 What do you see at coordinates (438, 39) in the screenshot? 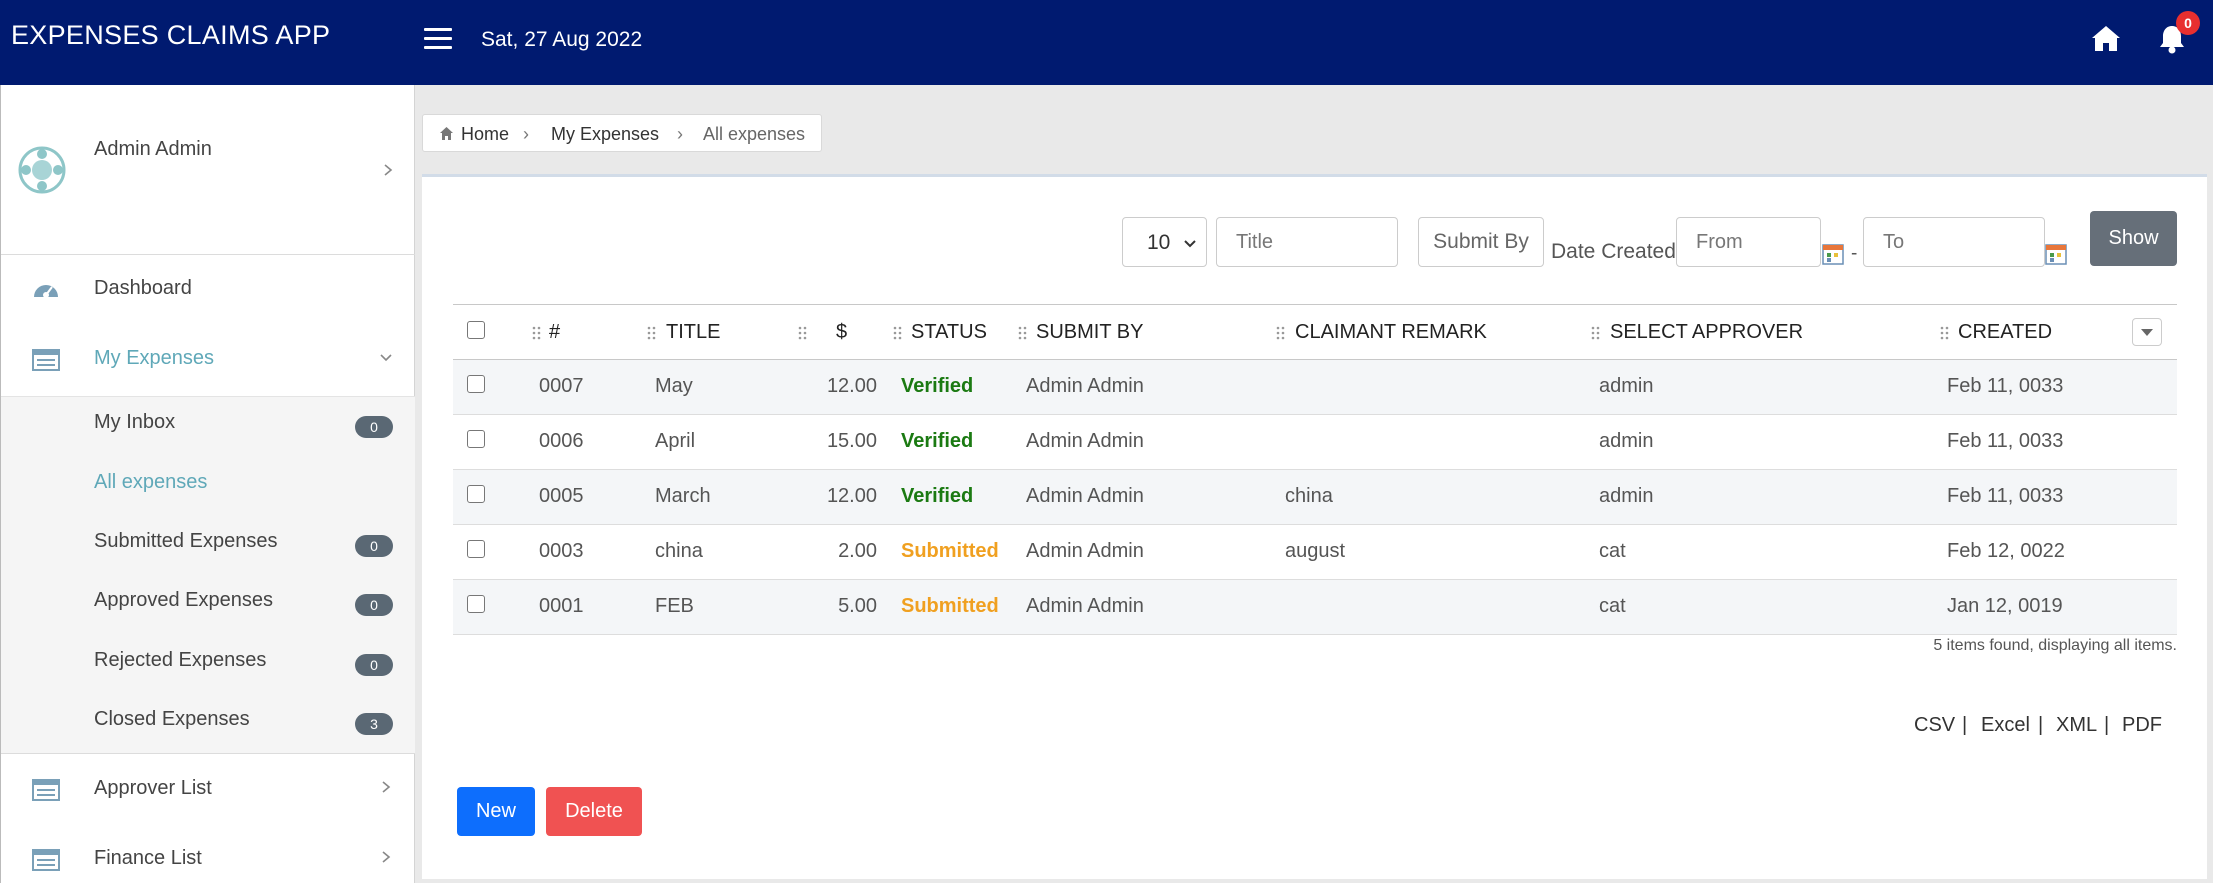
I see `menu-icon` at bounding box center [438, 39].